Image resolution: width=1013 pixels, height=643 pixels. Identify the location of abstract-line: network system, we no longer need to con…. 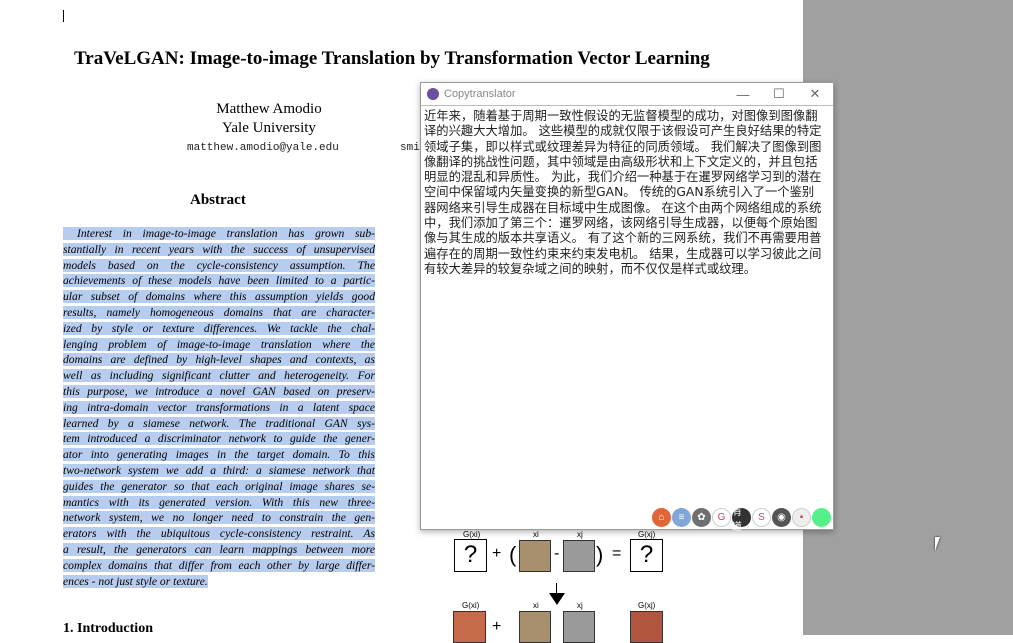
(219, 518).